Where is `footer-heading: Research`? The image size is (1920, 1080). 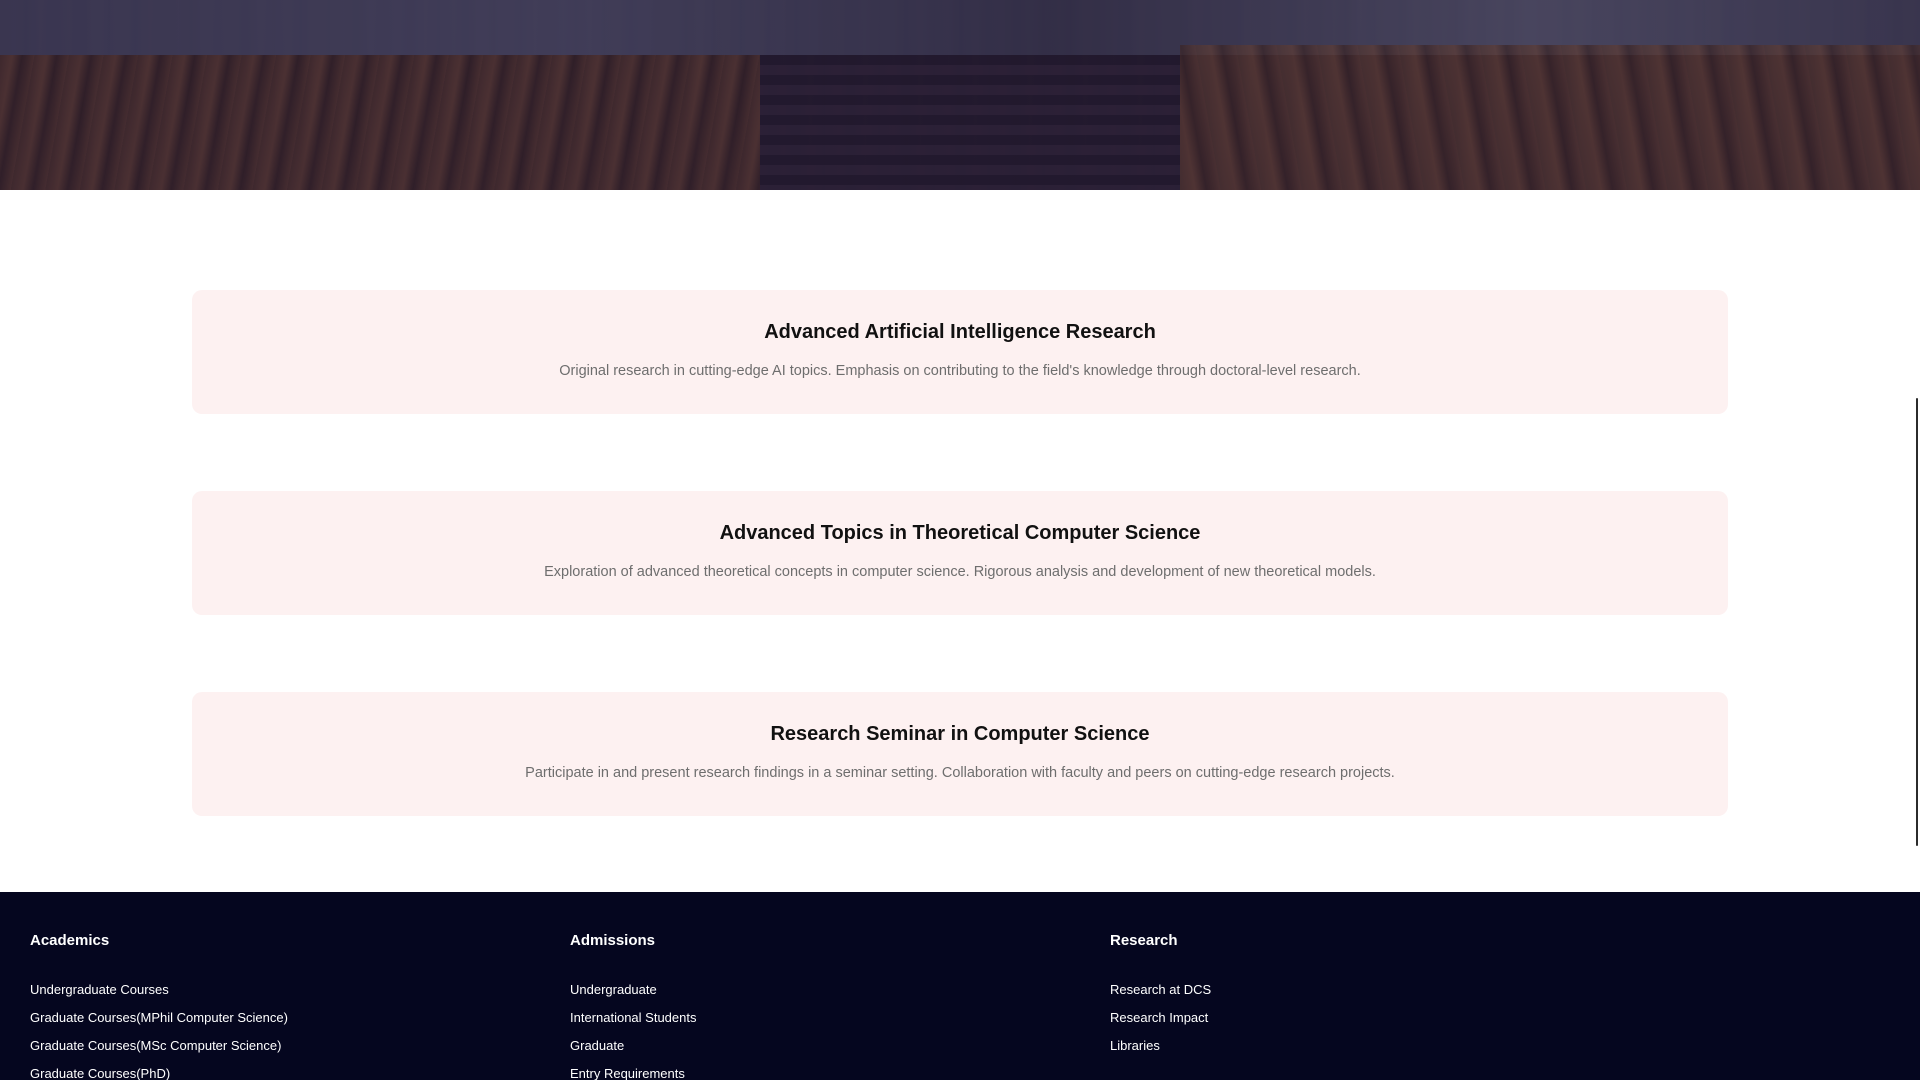 footer-heading: Research is located at coordinates (1144, 940).